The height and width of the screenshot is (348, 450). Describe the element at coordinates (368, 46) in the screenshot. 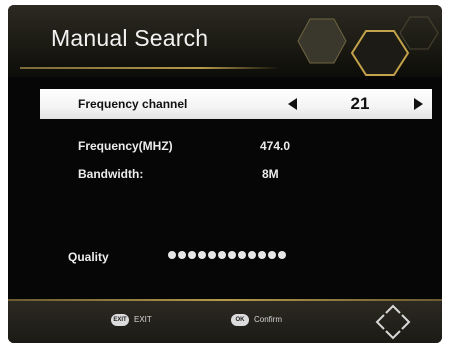

I see `hexagon-decoration-icon` at that location.